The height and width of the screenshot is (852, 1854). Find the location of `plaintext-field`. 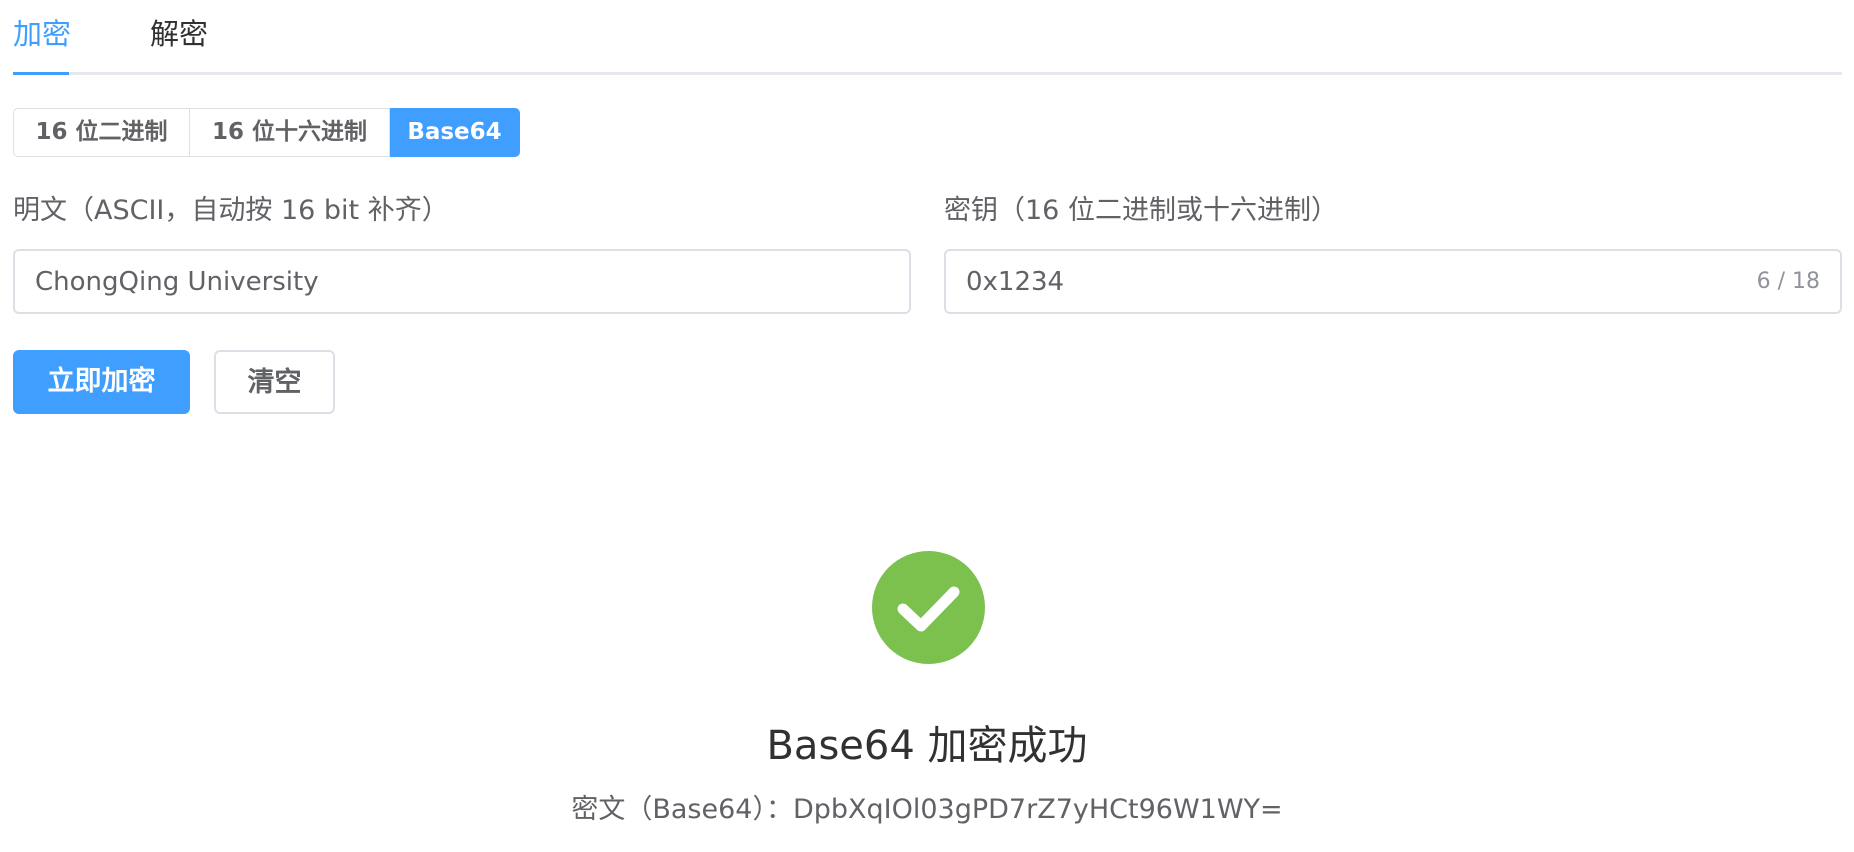

plaintext-field is located at coordinates (462, 281).